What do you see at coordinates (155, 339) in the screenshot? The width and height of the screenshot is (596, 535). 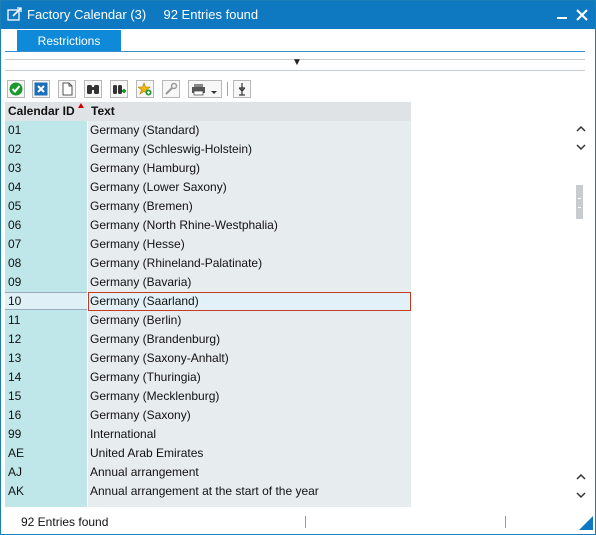 I see `calendar-text-cell: Germany (Brandenburg)` at bounding box center [155, 339].